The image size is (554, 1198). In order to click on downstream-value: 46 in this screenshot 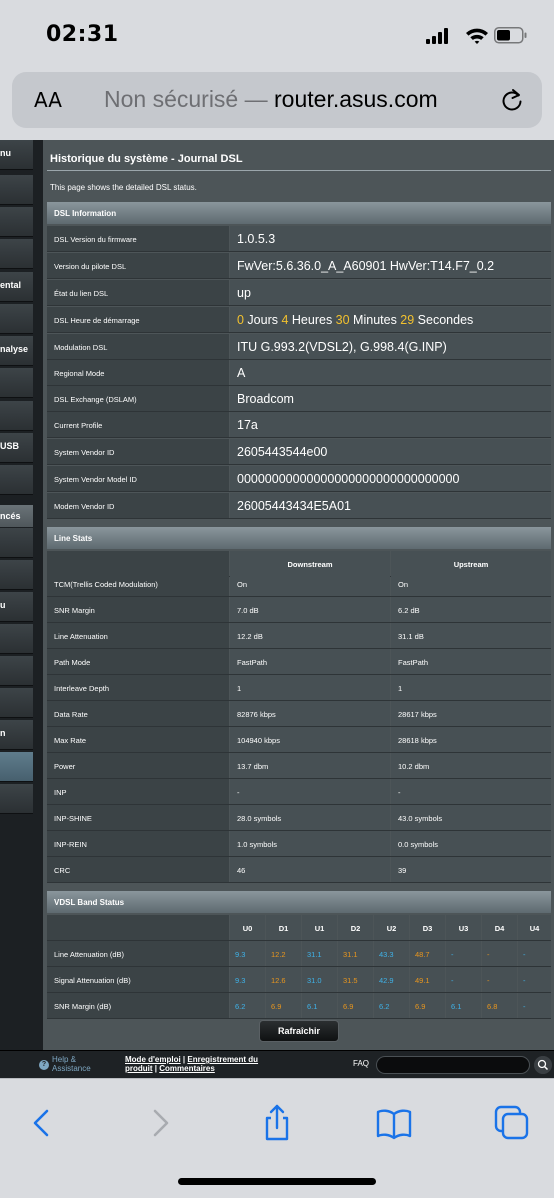, I will do `click(310, 869)`.